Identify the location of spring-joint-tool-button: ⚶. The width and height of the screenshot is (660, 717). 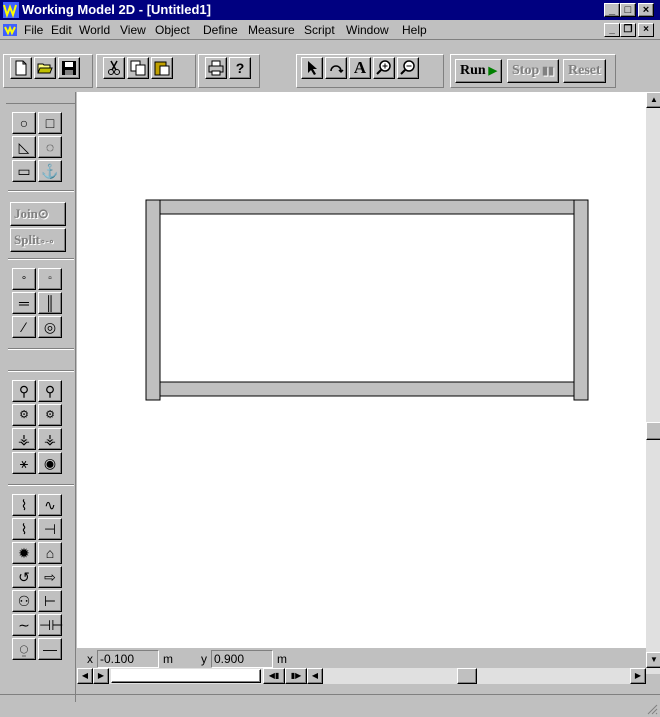
(24, 439).